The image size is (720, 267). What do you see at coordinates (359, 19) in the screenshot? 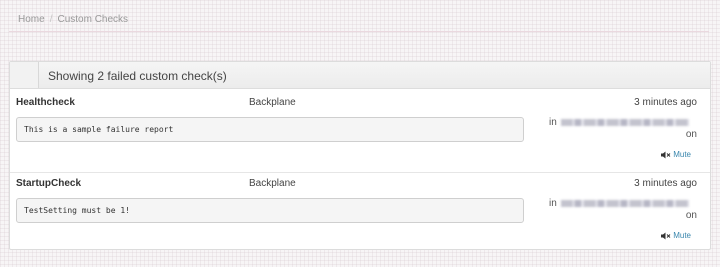
I see `breadcrumb: Home / Custom Checks` at bounding box center [359, 19].